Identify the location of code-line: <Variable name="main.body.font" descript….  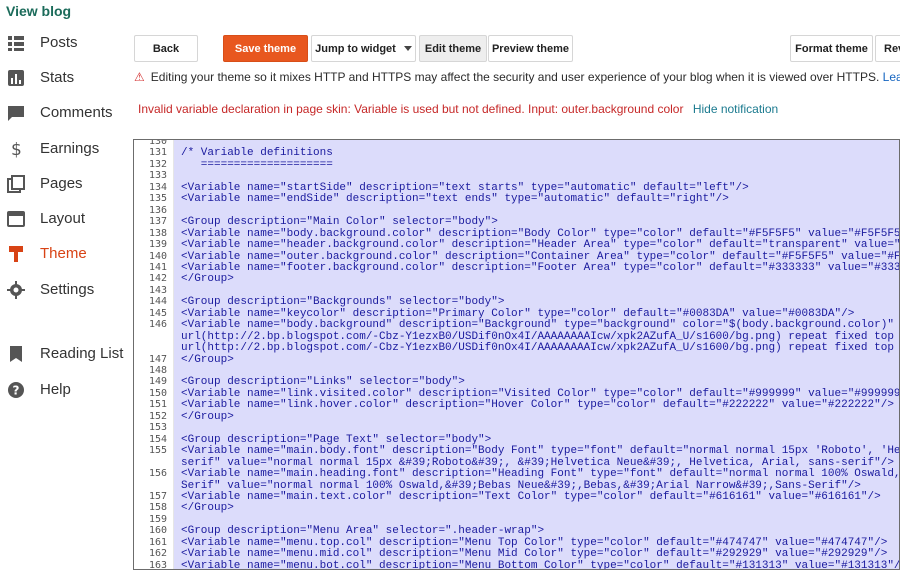
(540, 451).